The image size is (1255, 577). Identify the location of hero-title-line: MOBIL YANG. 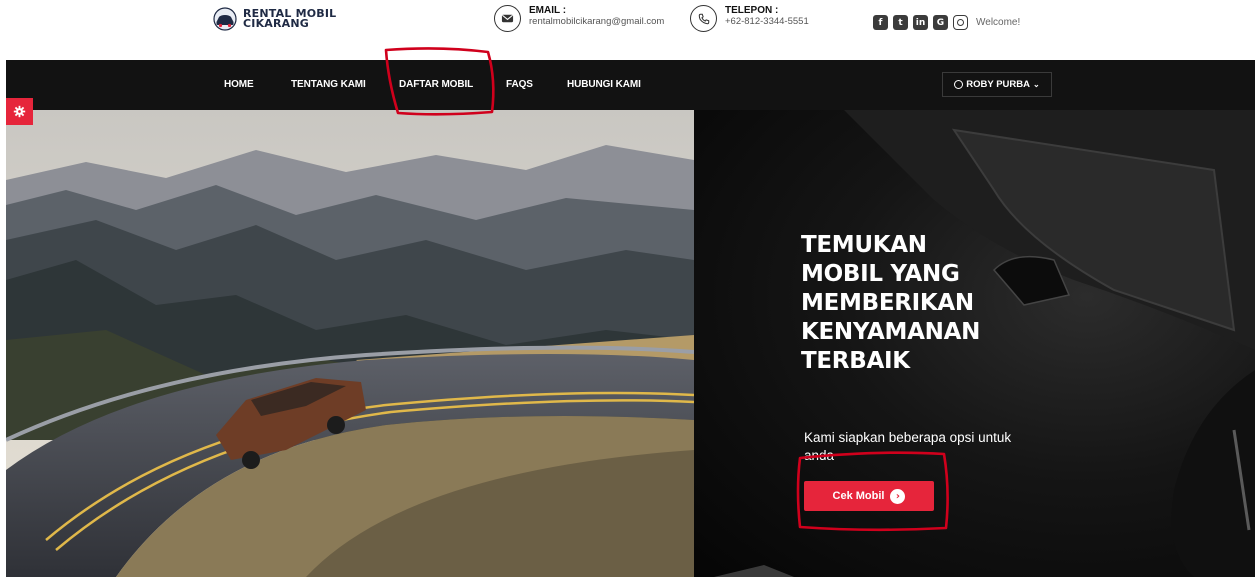
(880, 274).